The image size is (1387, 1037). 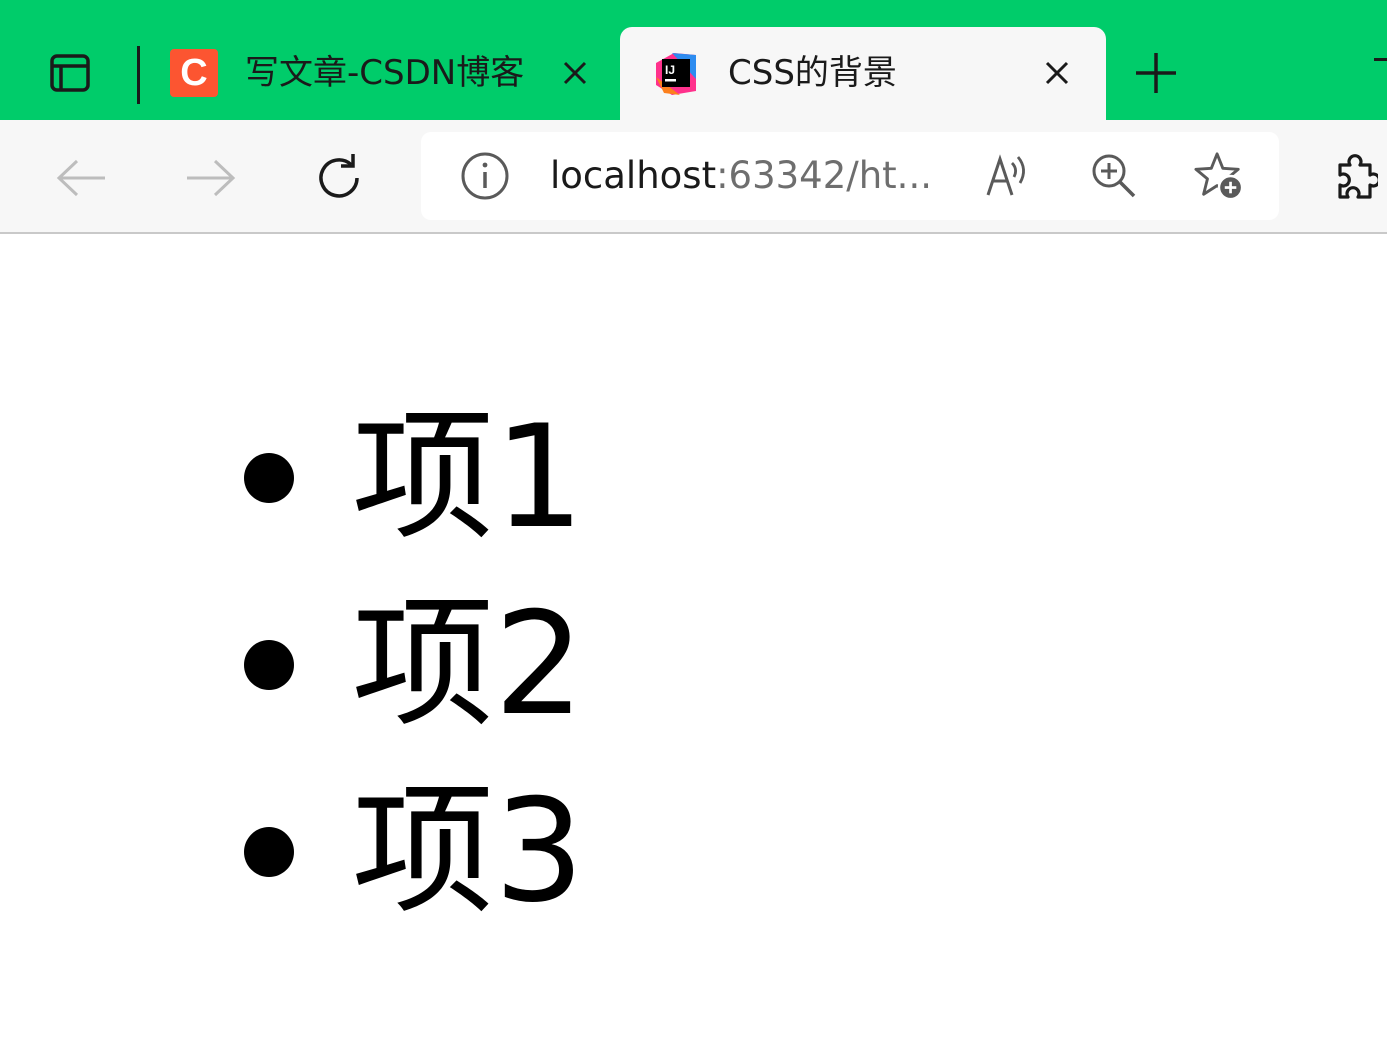 I want to click on favicon-letter: IJ, so click(x=670, y=70).